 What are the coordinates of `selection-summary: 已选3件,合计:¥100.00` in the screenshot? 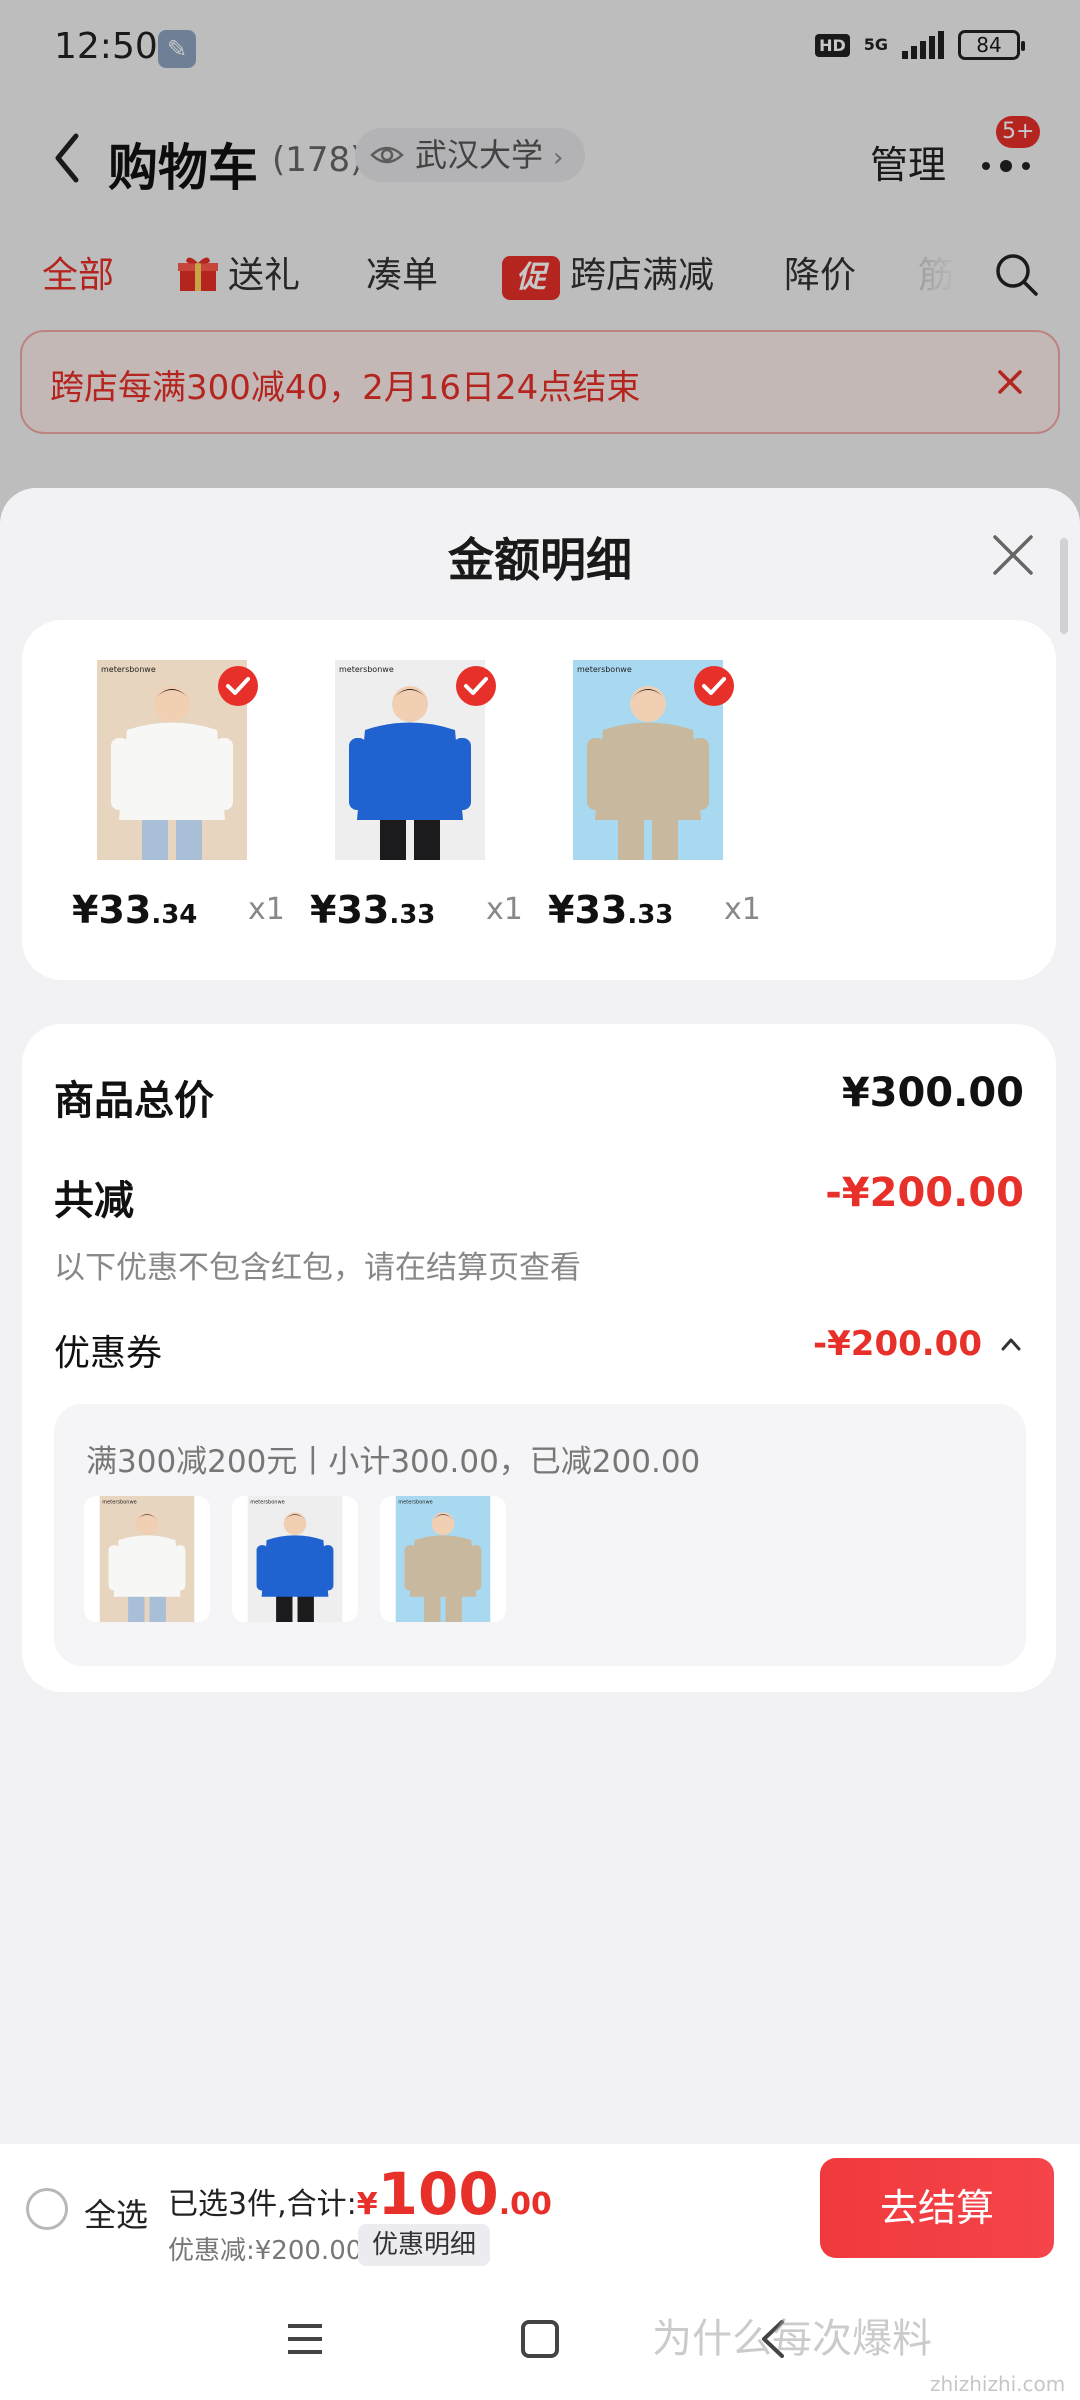 It's located at (360, 2194).